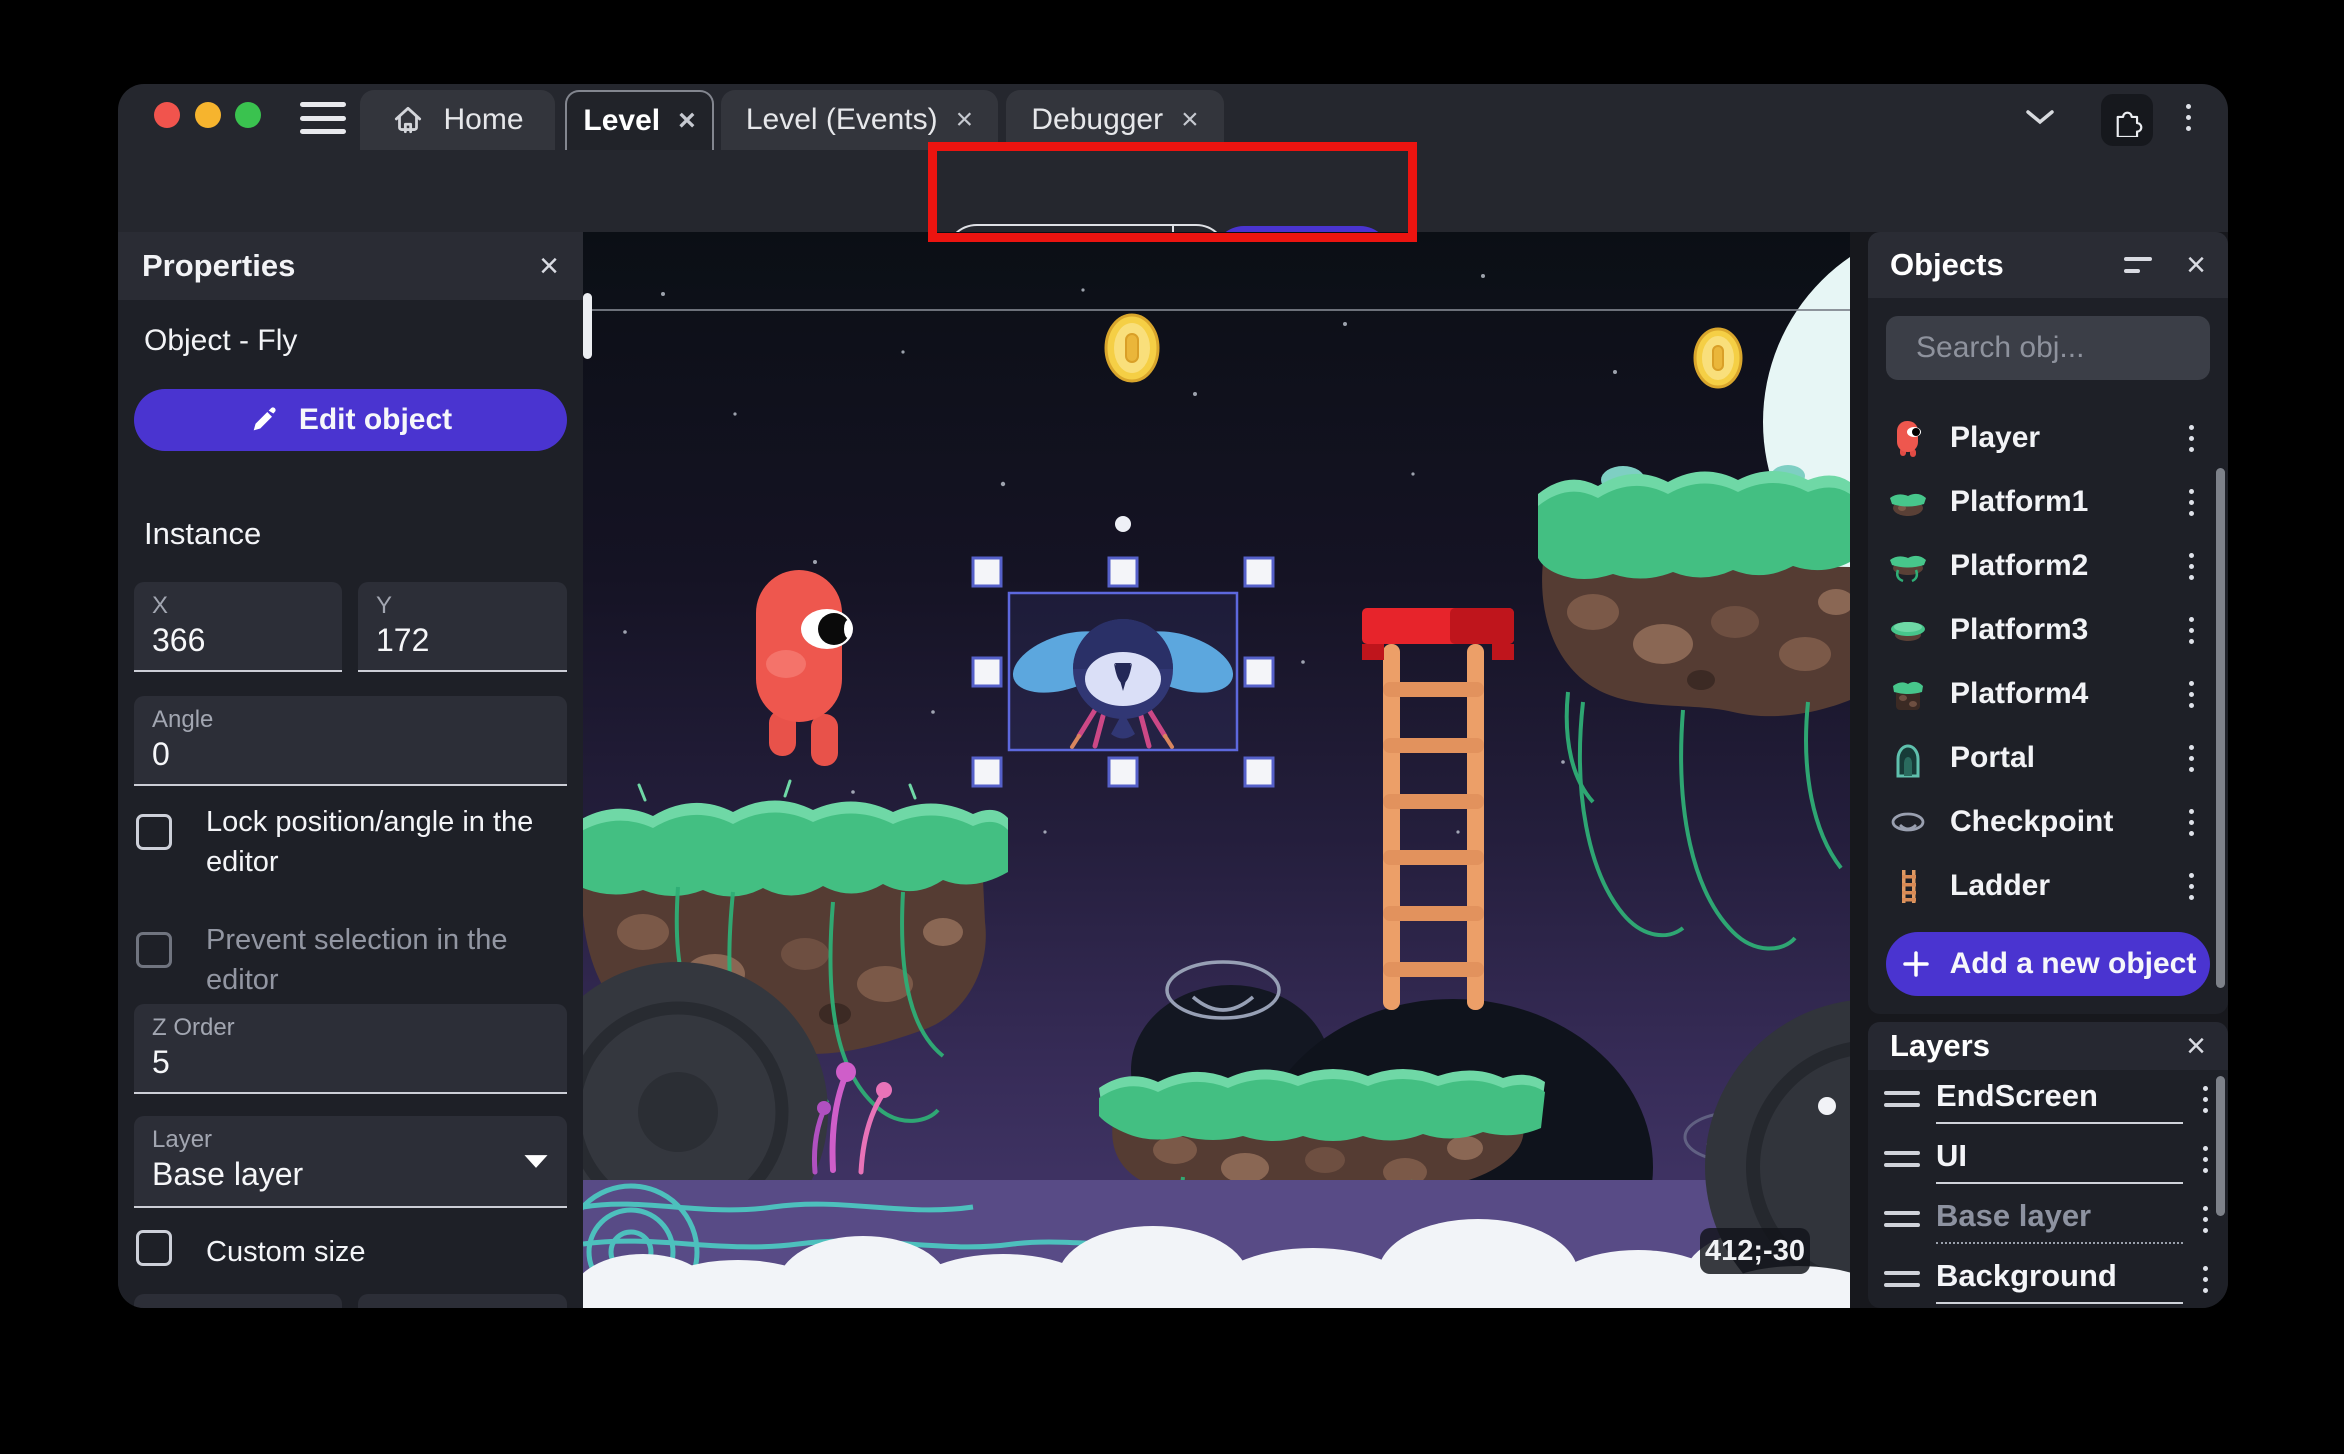 The image size is (2344, 1454). I want to click on object-row-platform1: Platform1, so click(2043, 502).